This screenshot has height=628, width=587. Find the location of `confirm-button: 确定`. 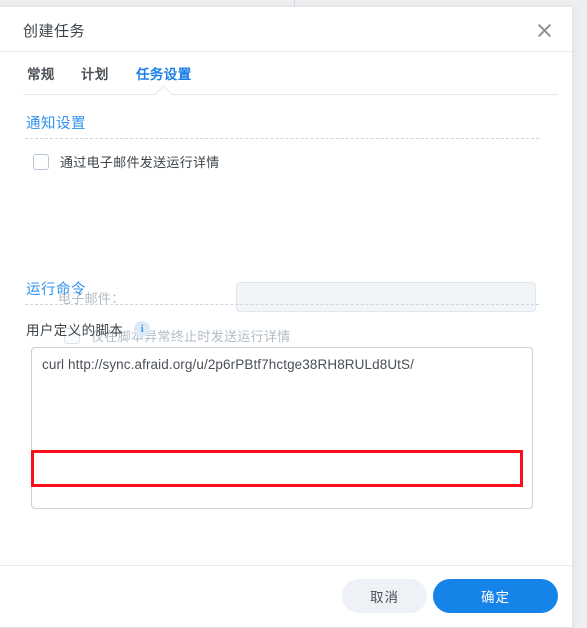

confirm-button: 确定 is located at coordinates (495, 596).